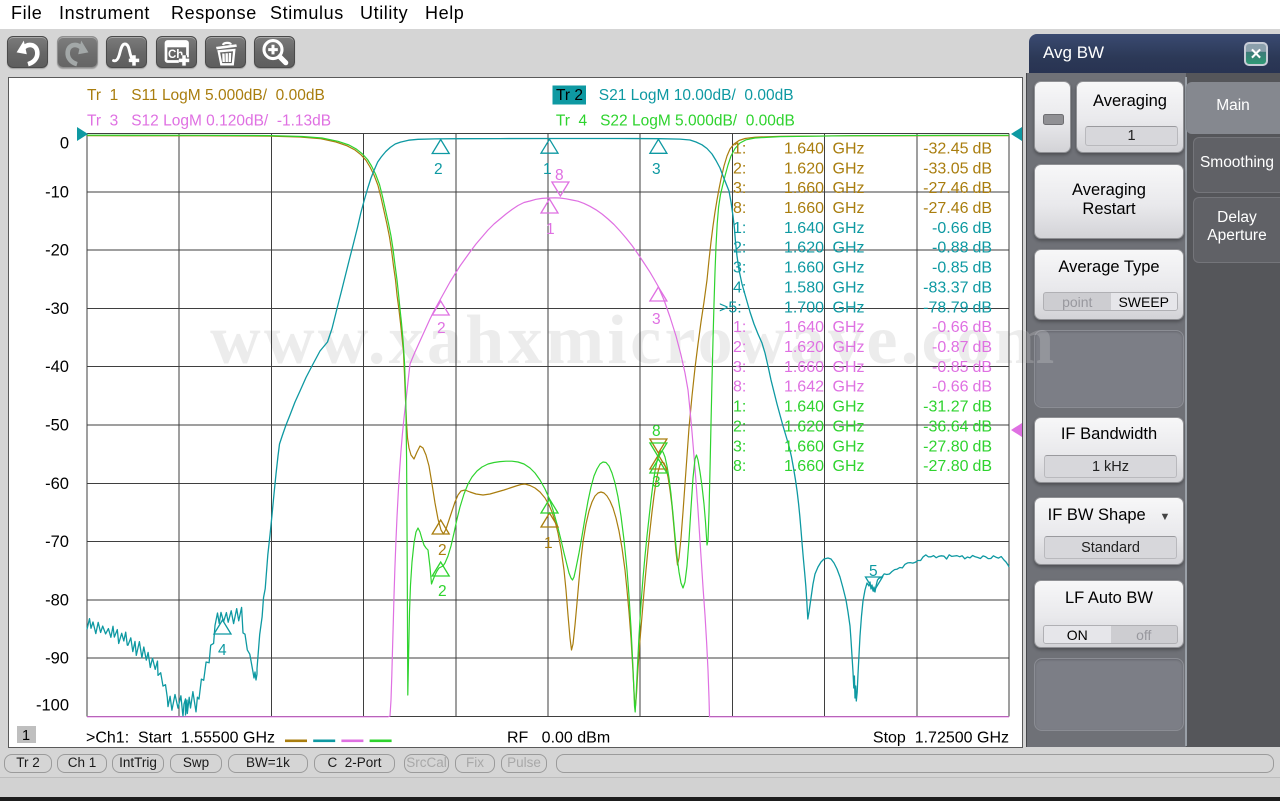  I want to click on svg-text: -20, so click(57, 251).